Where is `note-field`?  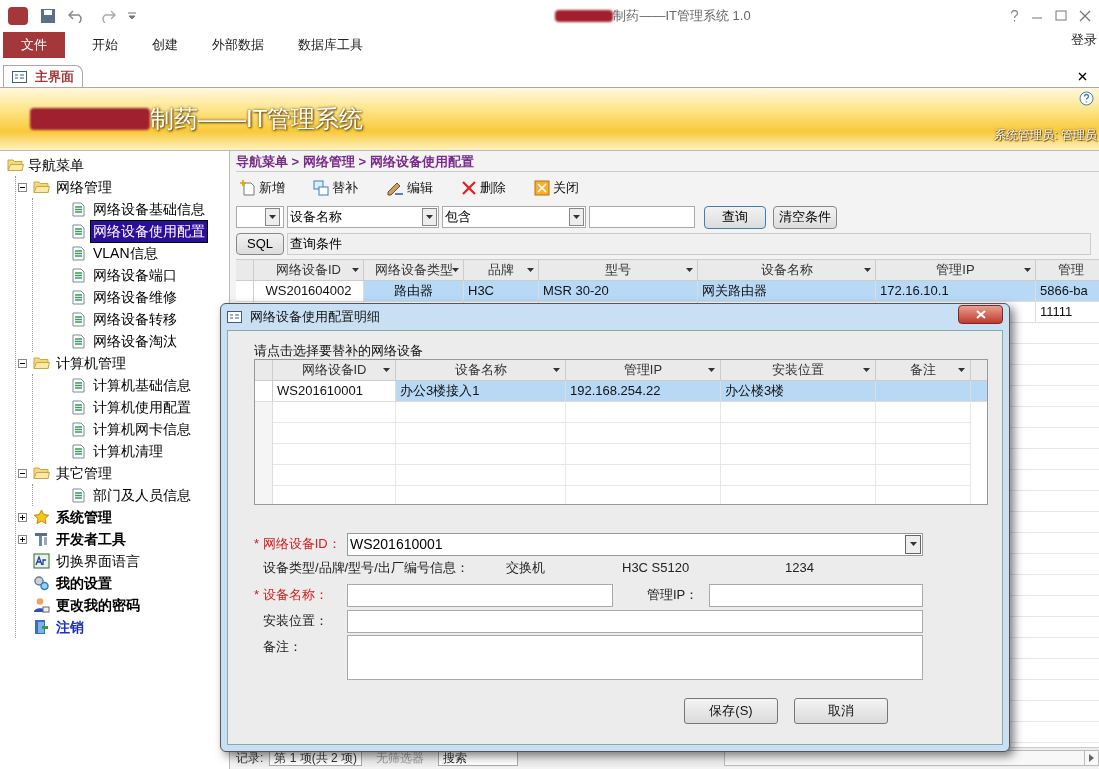
note-field is located at coordinates (635, 657).